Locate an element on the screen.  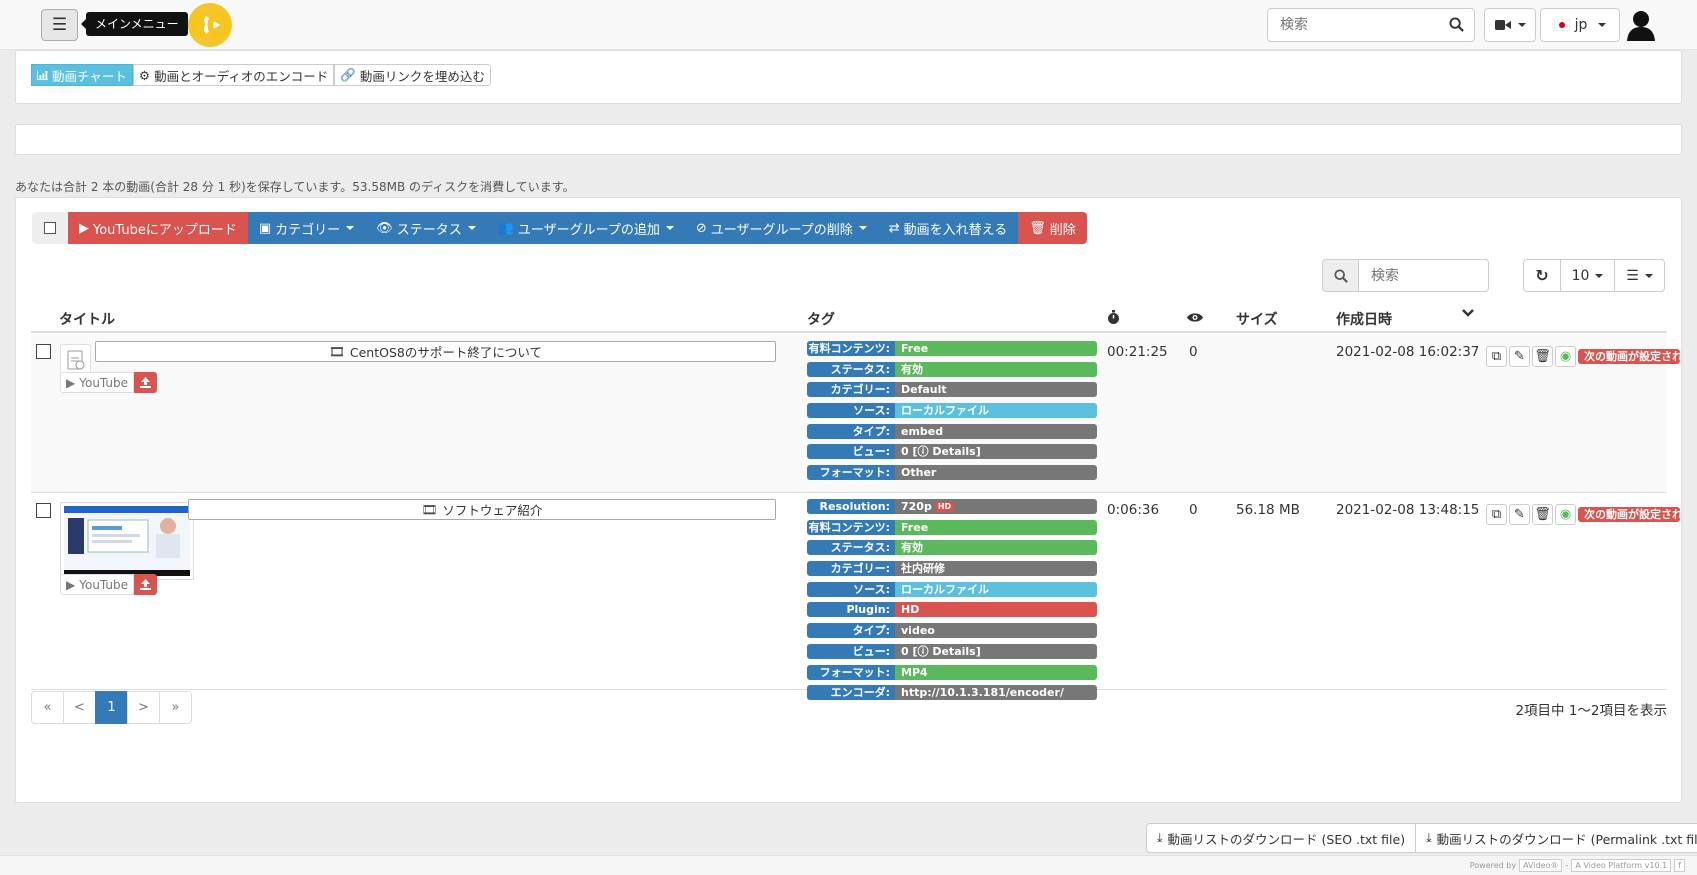
embed-link-label: 動画リンクを埋め込む is located at coordinates (422, 76).